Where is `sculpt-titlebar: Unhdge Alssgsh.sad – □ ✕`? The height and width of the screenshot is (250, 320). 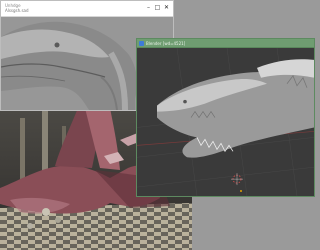
sculpt-titlebar: Unhdge Alssgsh.sad – □ ✕ is located at coordinates (87, 9).